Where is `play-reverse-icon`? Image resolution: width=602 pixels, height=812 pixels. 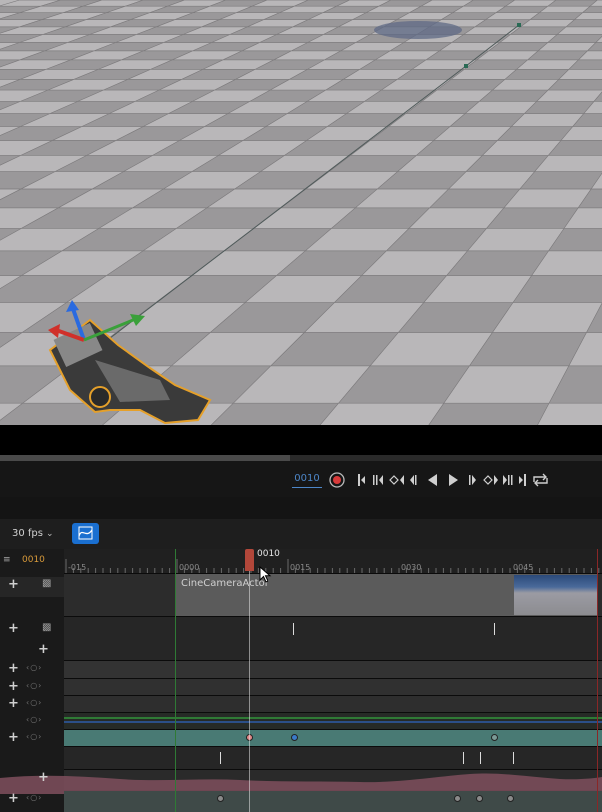
play-reverse-icon is located at coordinates (432, 480).